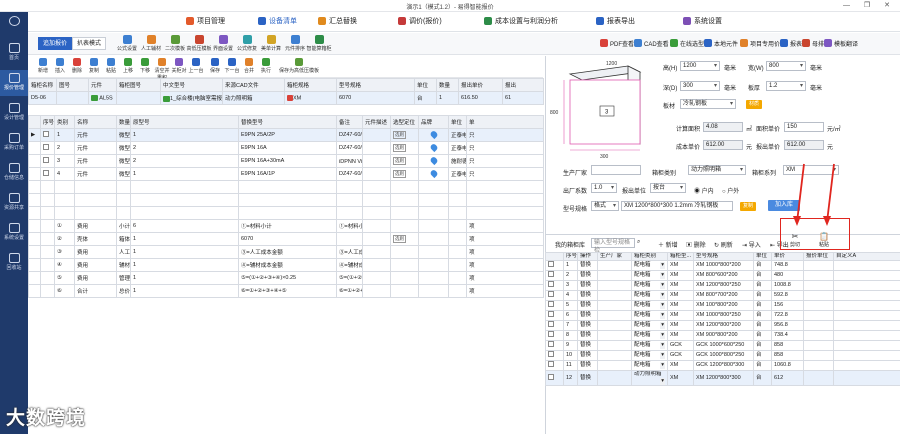 This screenshot has height=434, width=900. Describe the element at coordinates (651, 43) in the screenshot. I see `tool-right-button: CAD查看` at that location.